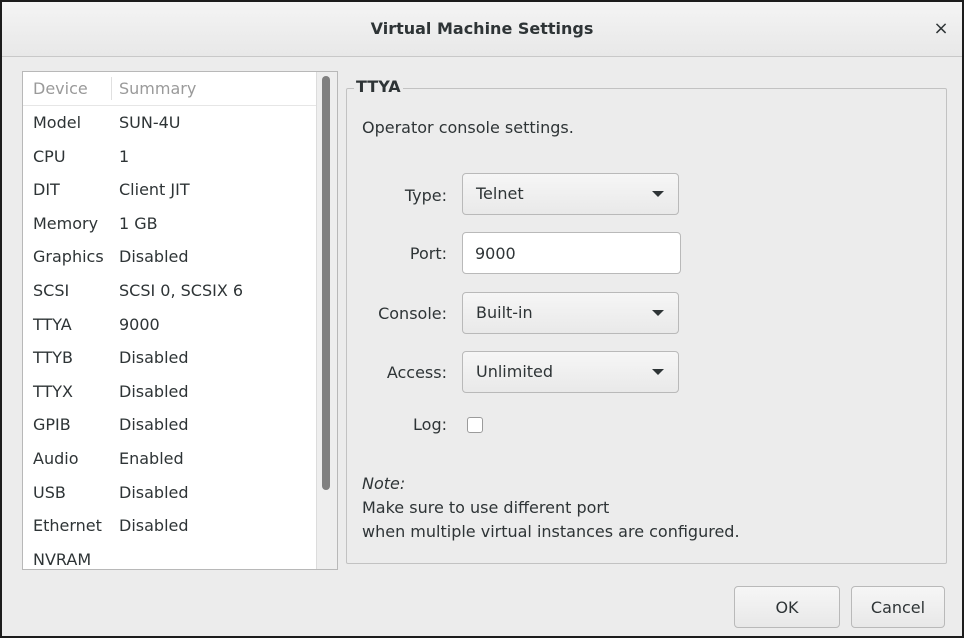 The width and height of the screenshot is (964, 638). I want to click on title-bar: Virtual Machine Settings ×, so click(482, 29).